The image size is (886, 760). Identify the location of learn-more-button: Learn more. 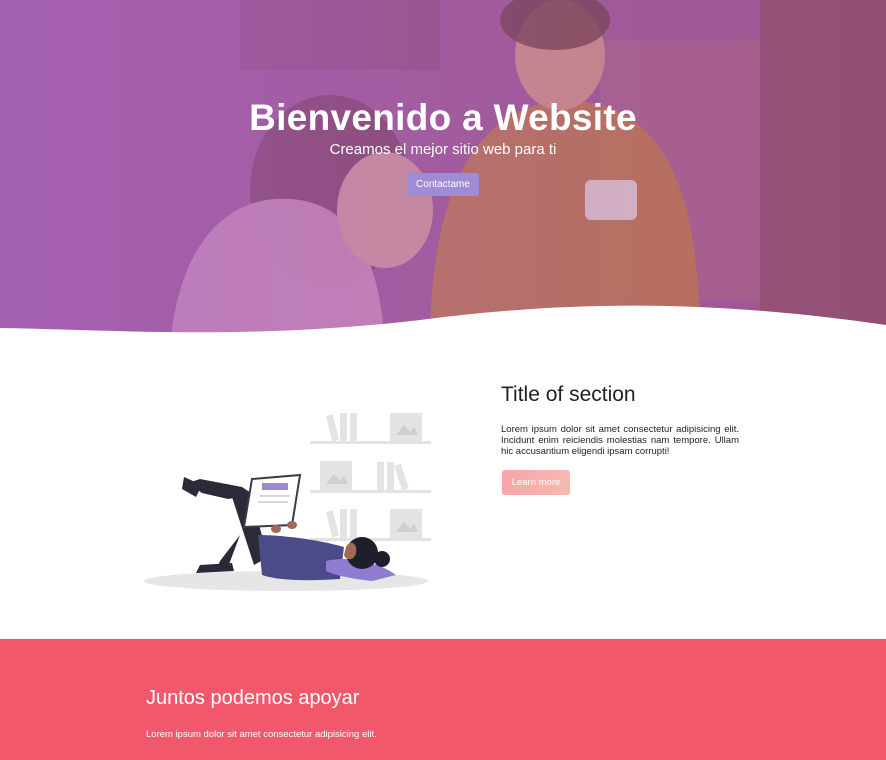
(536, 482).